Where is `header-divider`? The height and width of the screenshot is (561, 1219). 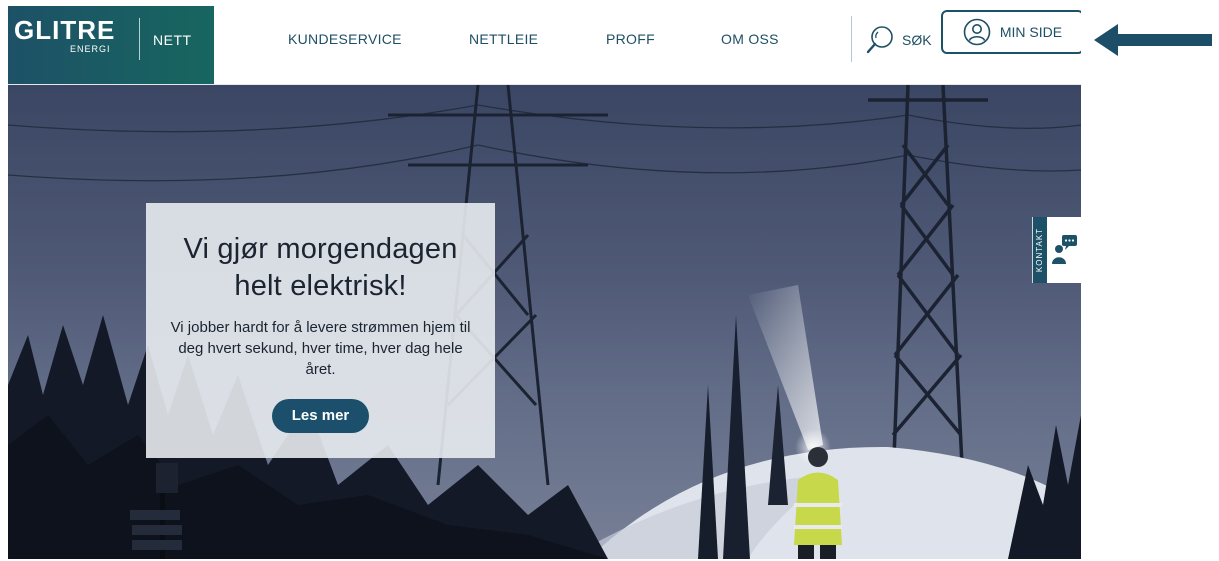 header-divider is located at coordinates (851, 39).